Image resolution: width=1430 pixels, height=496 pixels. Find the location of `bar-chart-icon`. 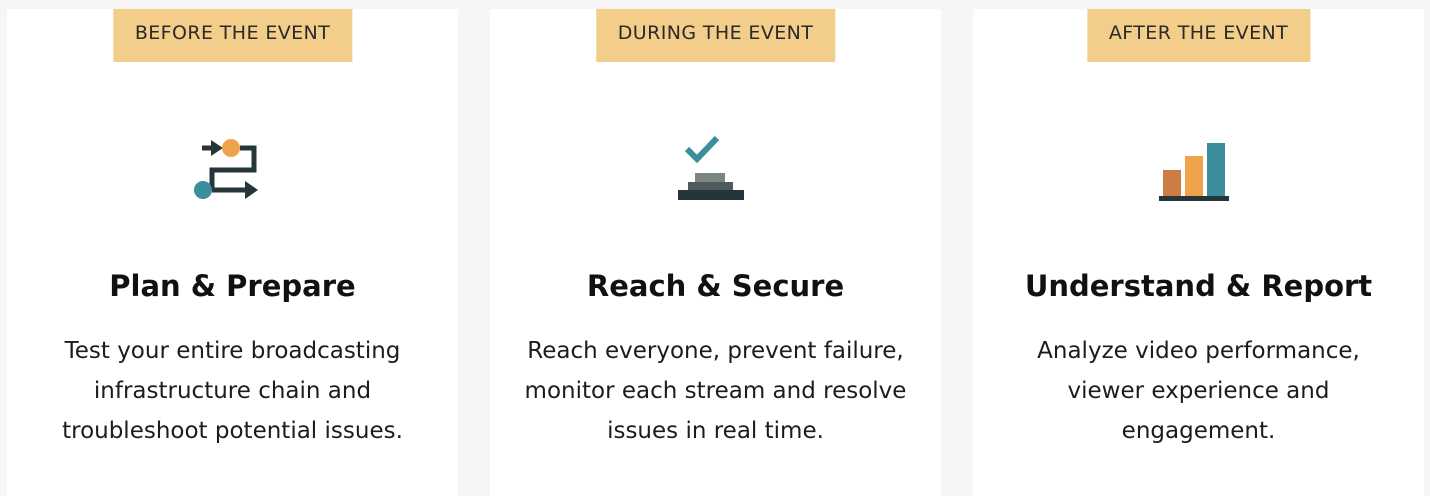

bar-chart-icon is located at coordinates (1198, 172).